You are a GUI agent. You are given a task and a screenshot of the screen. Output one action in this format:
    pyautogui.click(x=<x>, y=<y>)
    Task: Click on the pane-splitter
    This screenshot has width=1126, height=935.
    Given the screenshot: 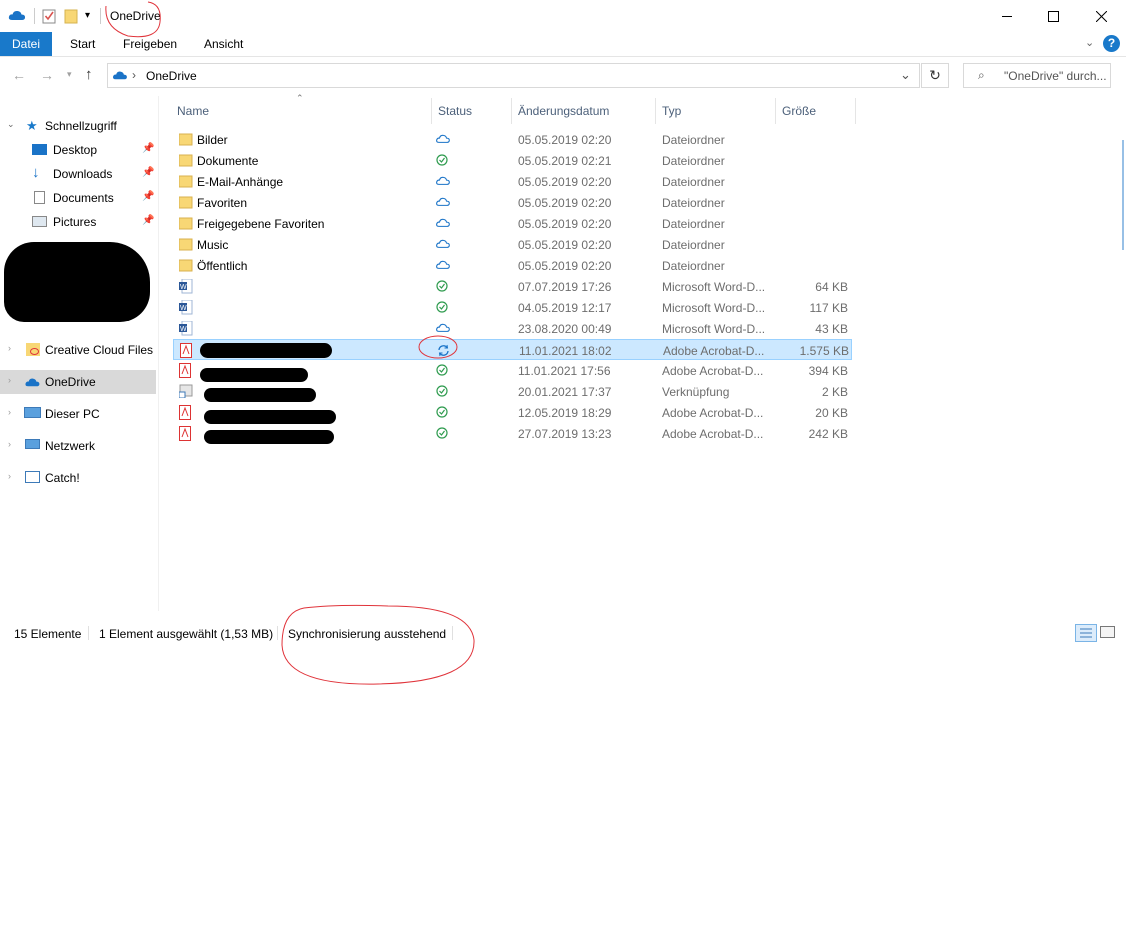 What is the action you would take?
    pyautogui.click(x=158, y=353)
    